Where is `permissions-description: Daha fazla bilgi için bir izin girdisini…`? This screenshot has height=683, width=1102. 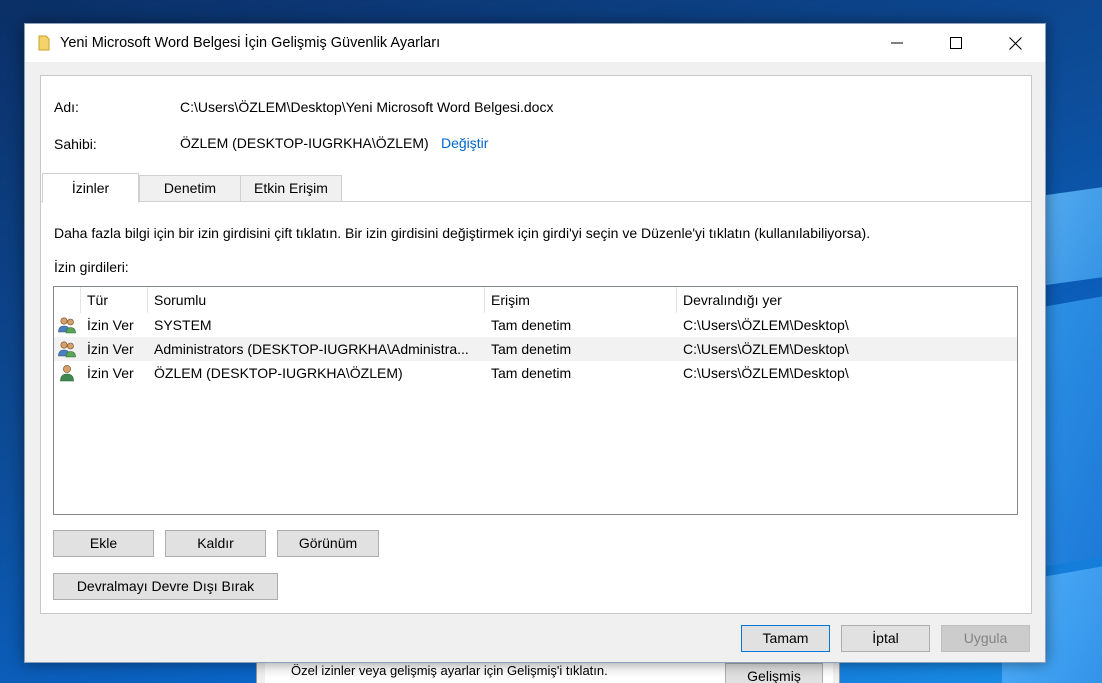
permissions-description: Daha fazla bilgi için bir izin girdisini… is located at coordinates (462, 233).